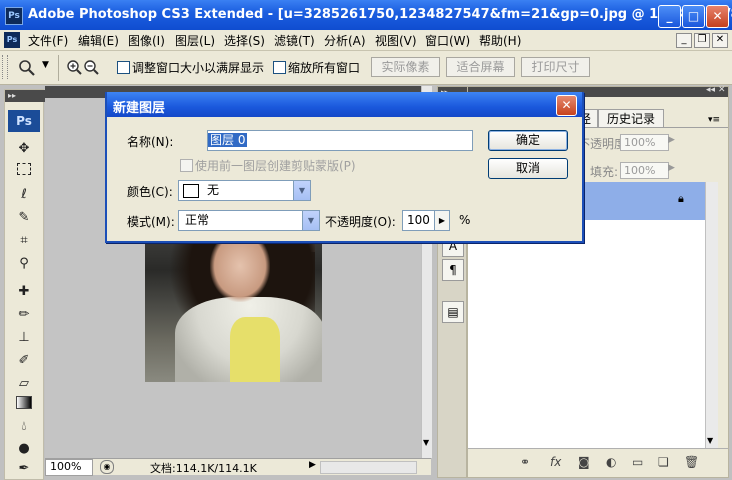 The image size is (732, 480). Describe the element at coordinates (631, 118) in the screenshot. I see `tab-history: 历史记录` at that location.